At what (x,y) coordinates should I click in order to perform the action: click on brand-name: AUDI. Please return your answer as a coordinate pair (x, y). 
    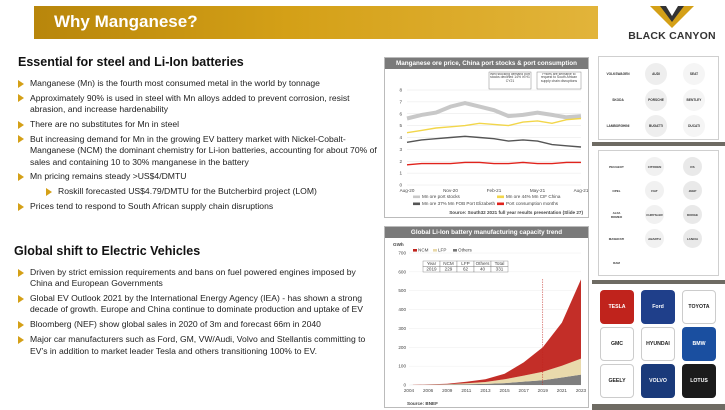
    Looking at the image, I should click on (656, 74).